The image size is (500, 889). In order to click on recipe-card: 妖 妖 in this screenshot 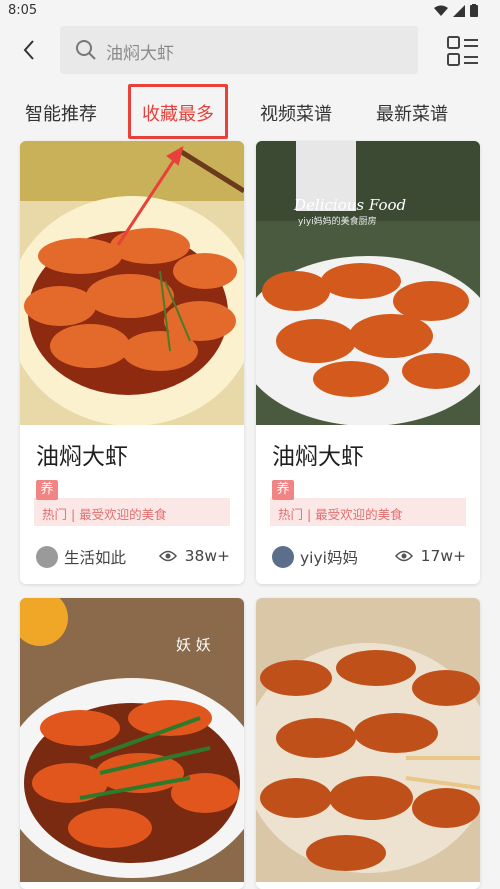, I will do `click(132, 743)`.